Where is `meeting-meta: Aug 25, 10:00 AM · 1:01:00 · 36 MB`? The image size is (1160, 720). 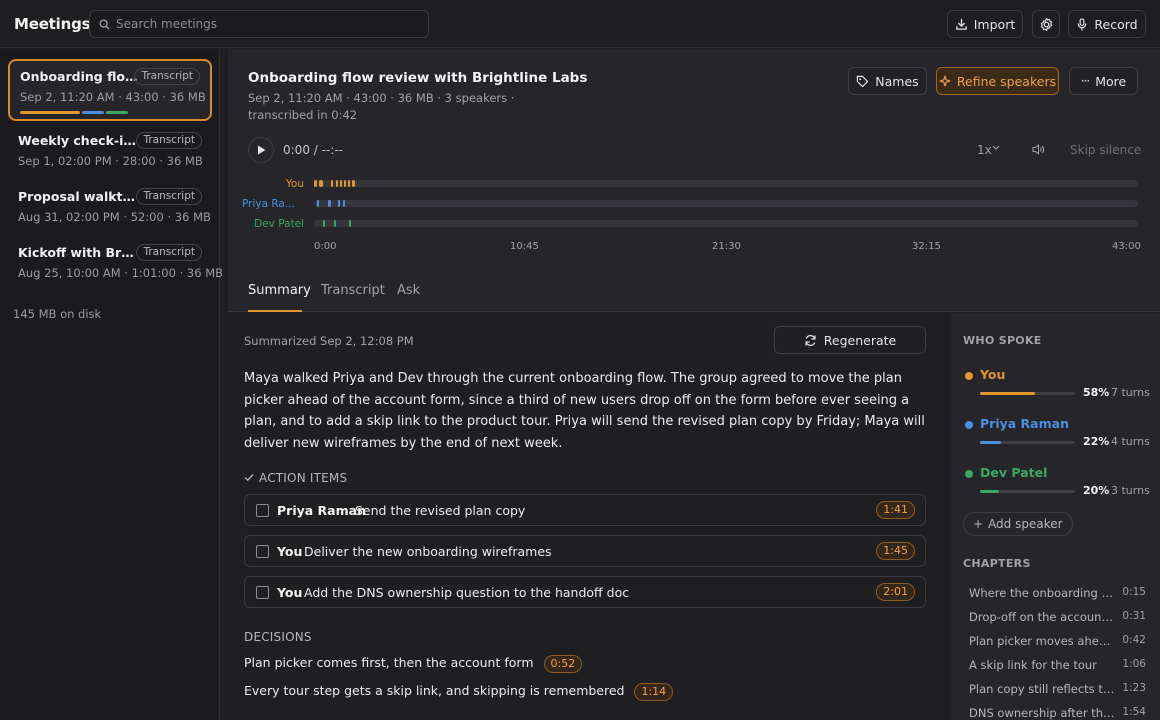 meeting-meta: Aug 25, 10:00 AM · 1:01:00 · 36 MB is located at coordinates (121, 273).